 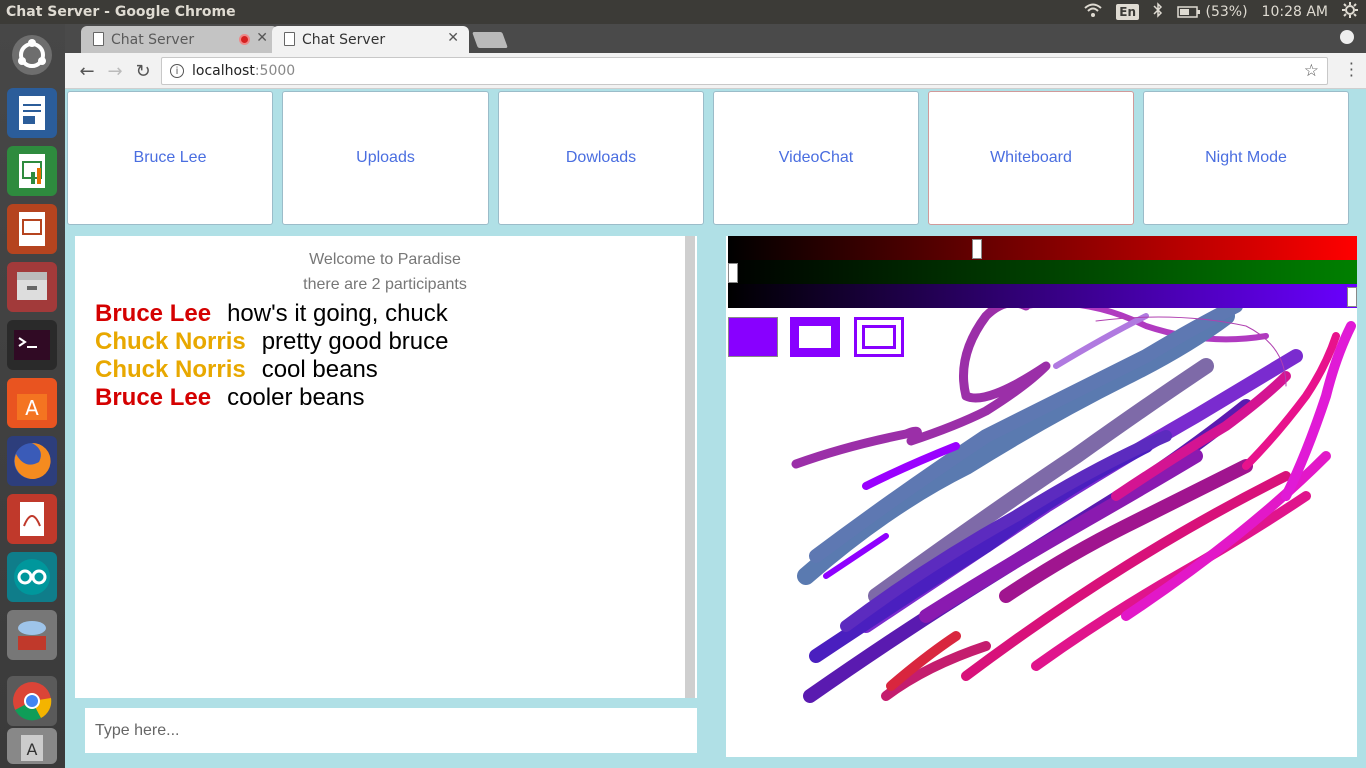 What do you see at coordinates (121, 12) in the screenshot?
I see `window-title: Chat Server - Google Chrome` at bounding box center [121, 12].